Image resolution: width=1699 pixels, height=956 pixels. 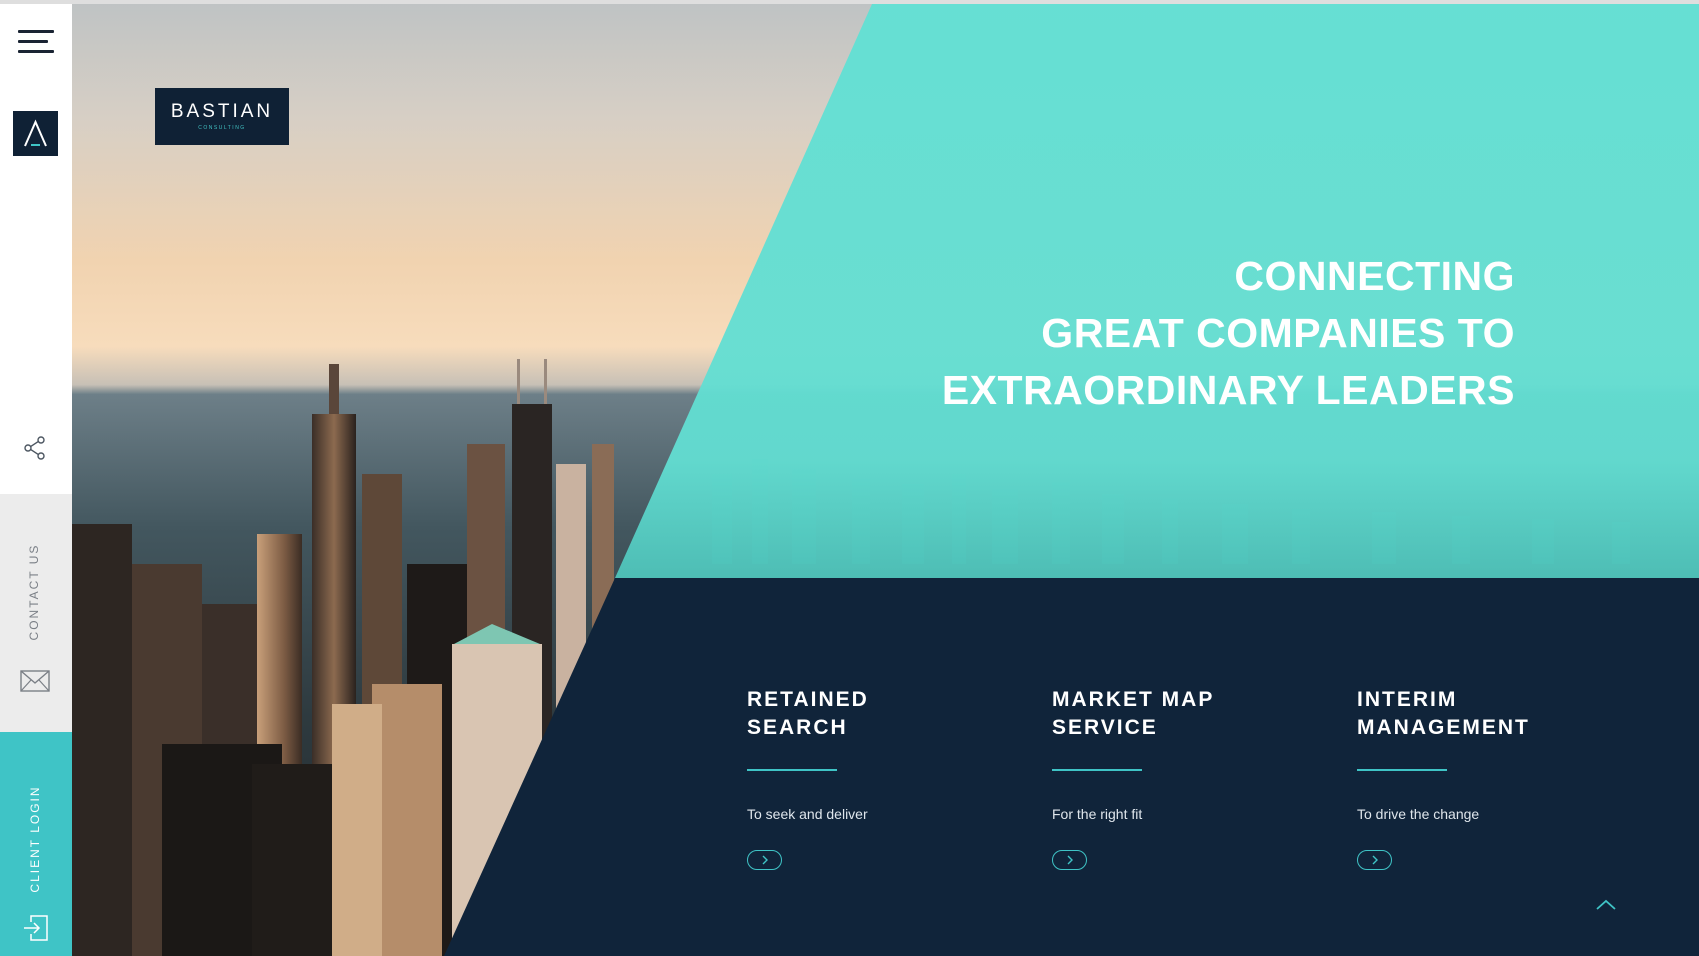 What do you see at coordinates (807, 814) in the screenshot?
I see `service-description: To seek and deliver` at bounding box center [807, 814].